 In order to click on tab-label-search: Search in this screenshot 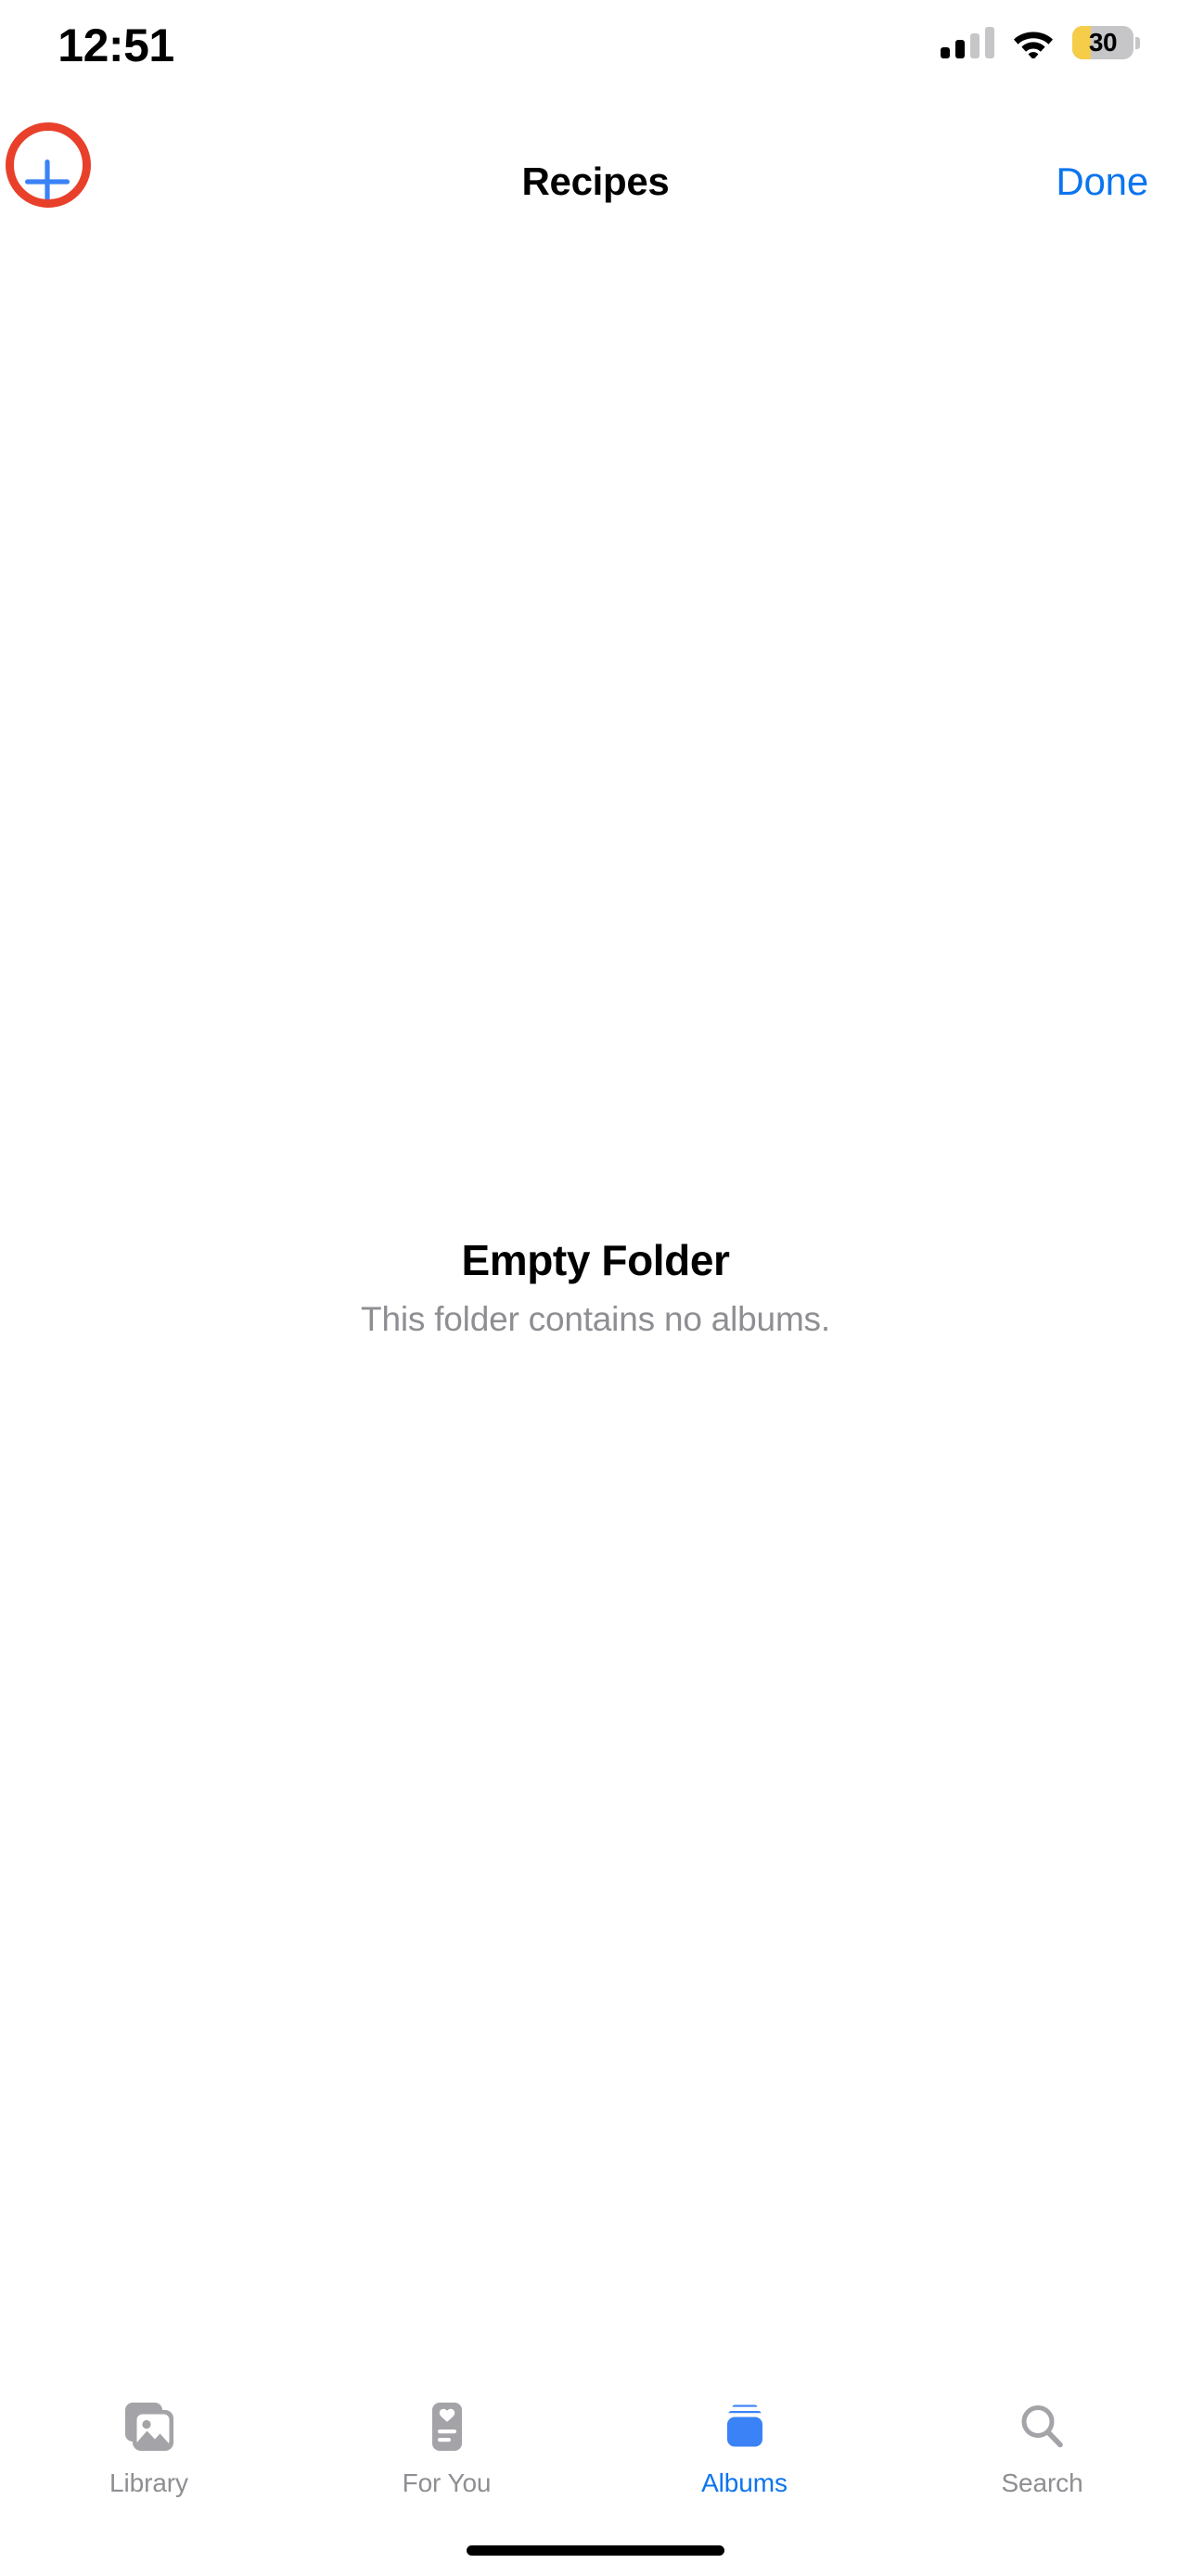, I will do `click(1042, 2482)`.